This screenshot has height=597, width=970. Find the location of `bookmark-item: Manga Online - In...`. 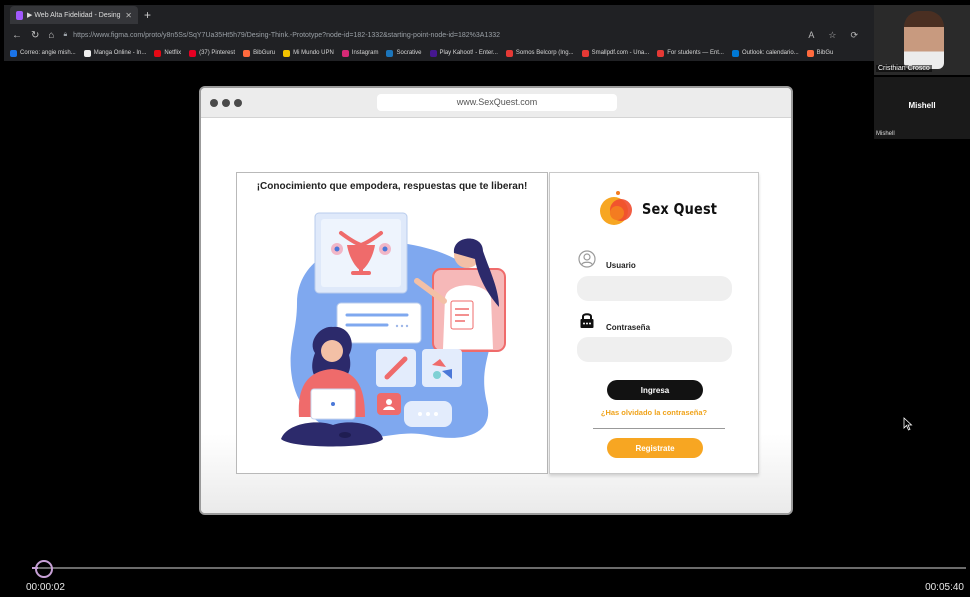

bookmark-item: Manga Online - In... is located at coordinates (115, 53).